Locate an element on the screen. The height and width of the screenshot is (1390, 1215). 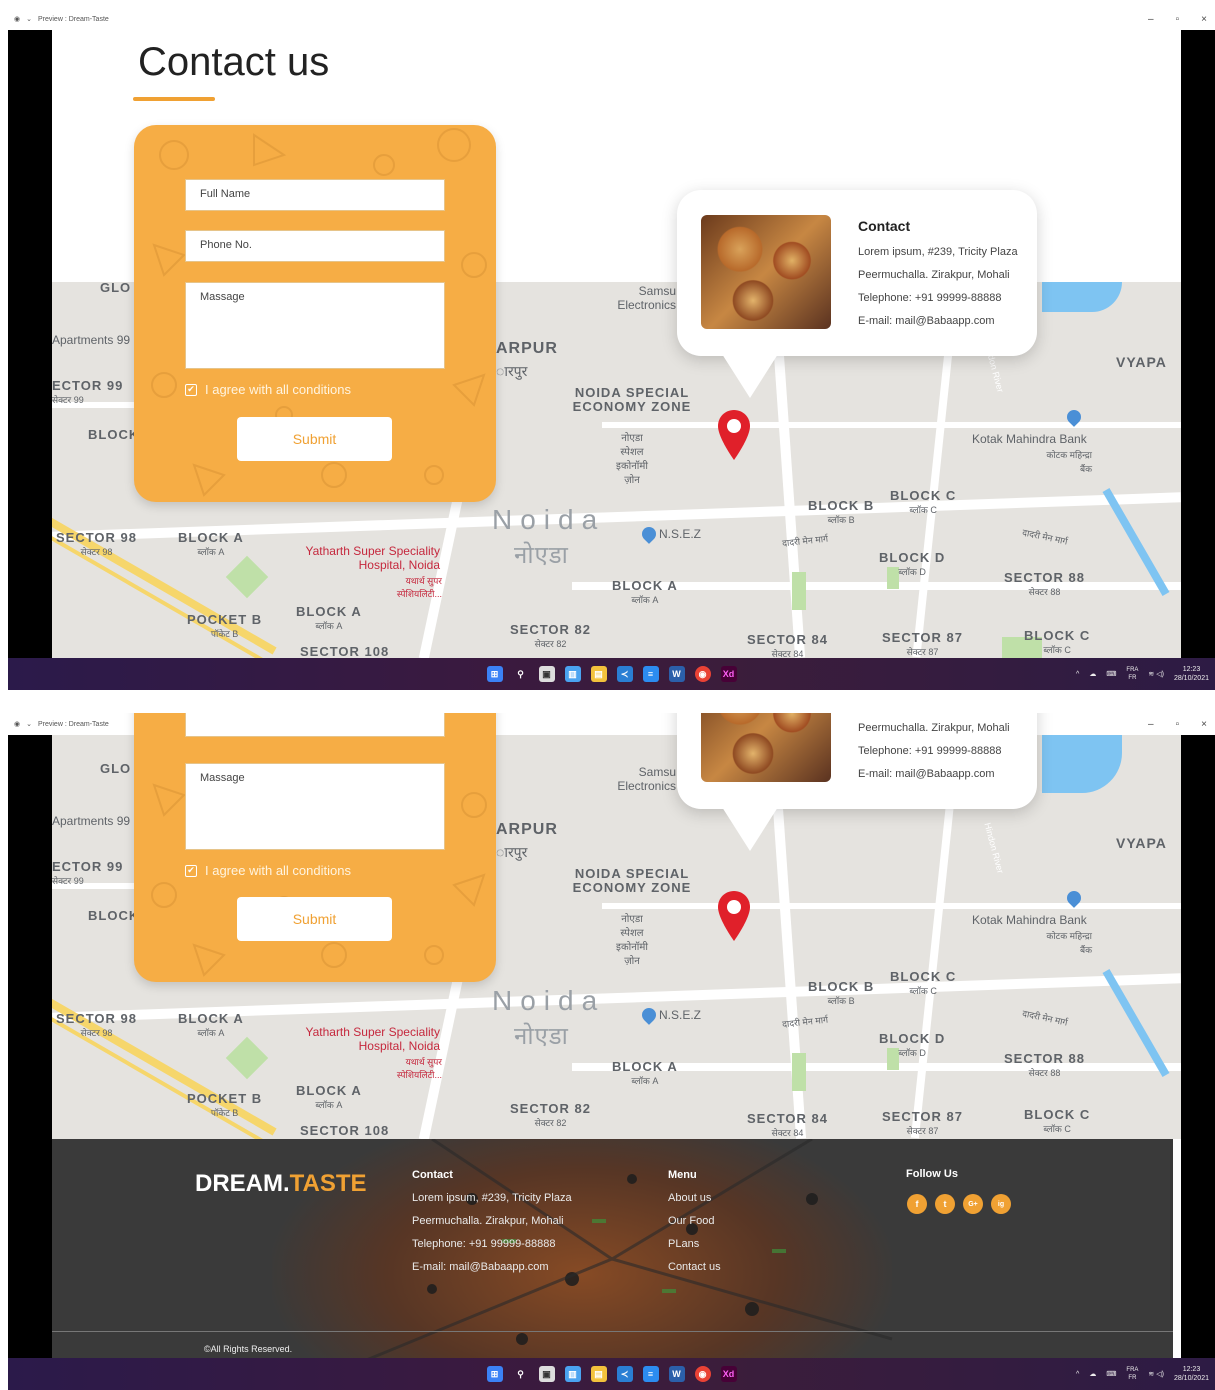
phone-input: Phone No. is located at coordinates (315, 246).